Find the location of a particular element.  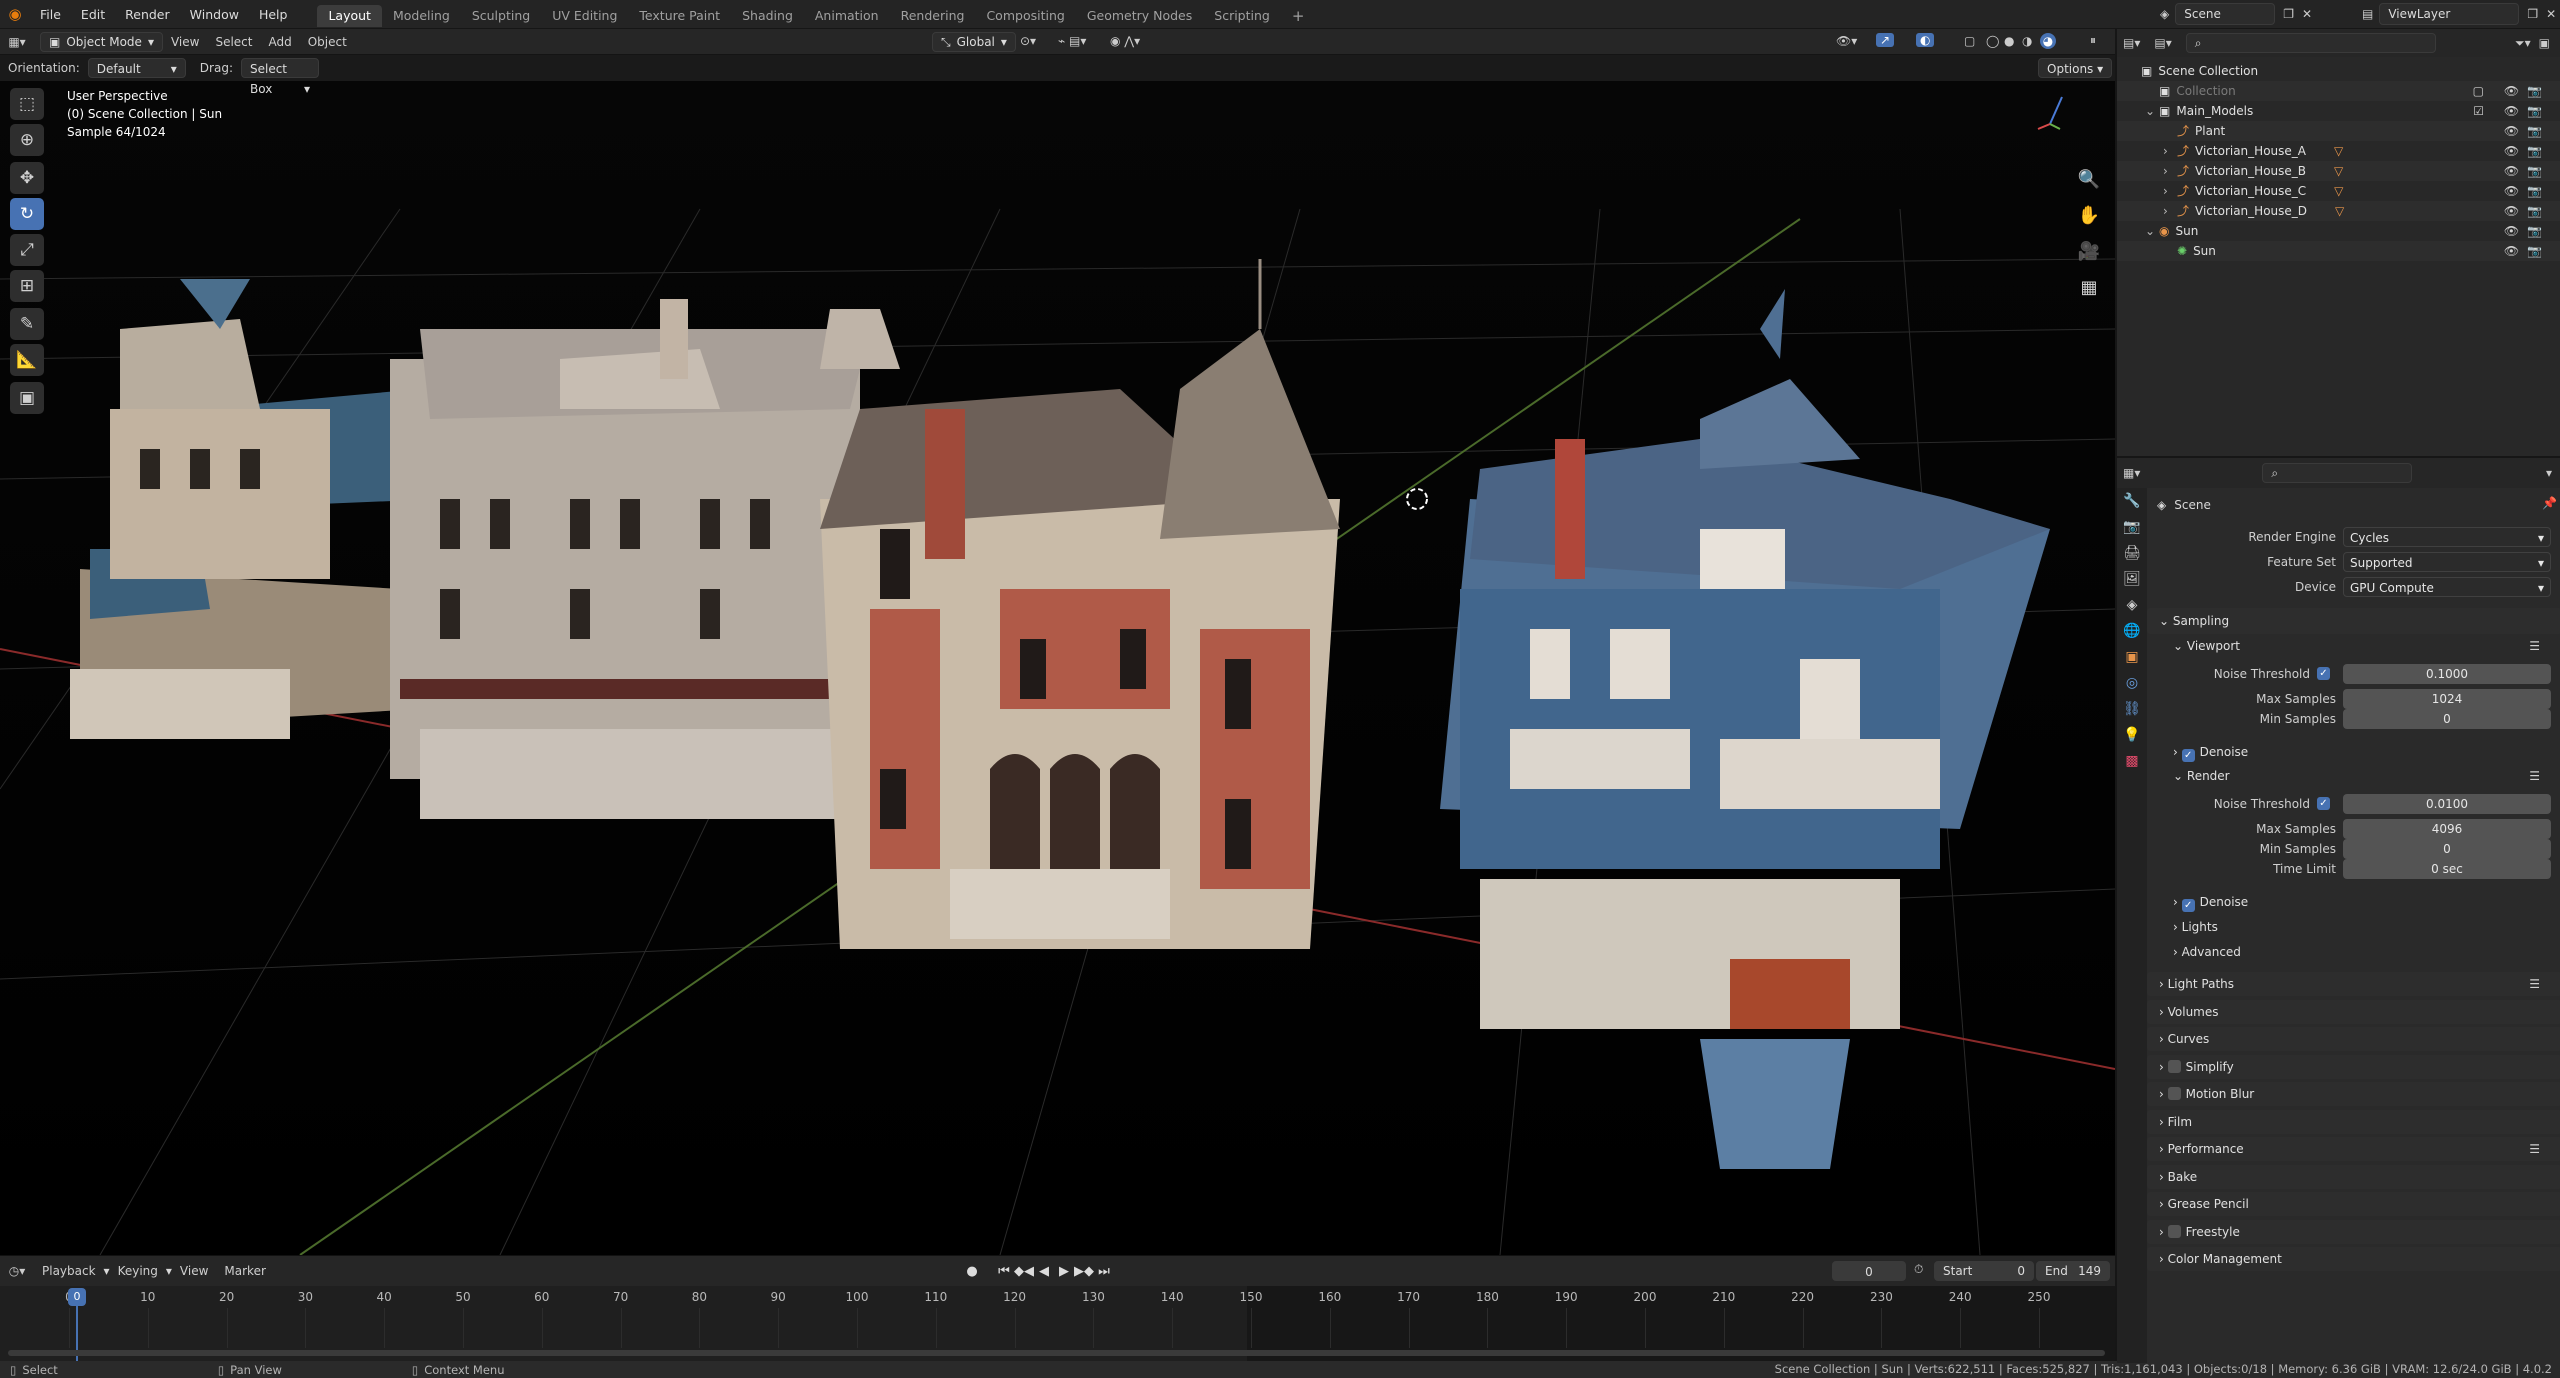

menu-add: Add is located at coordinates (279, 42).